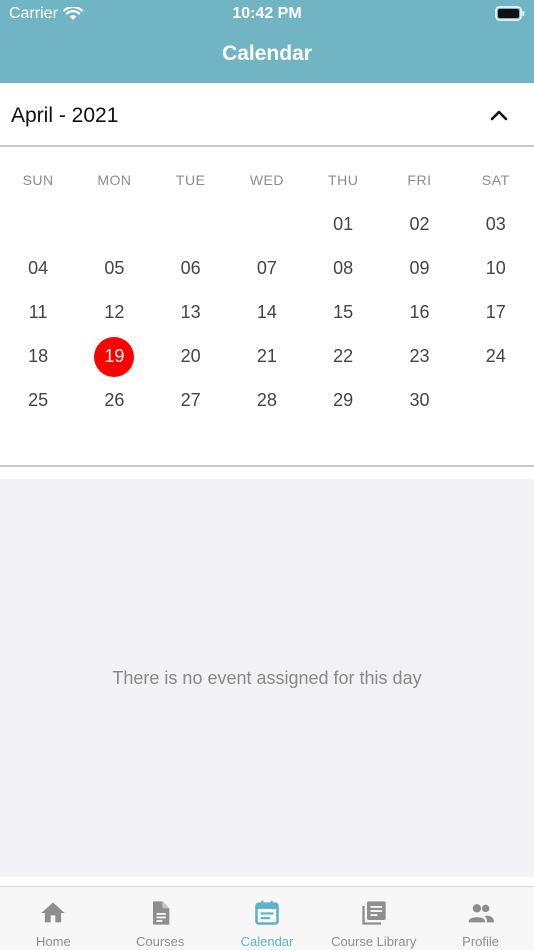  I want to click on calendar-day: 05, so click(114, 268).